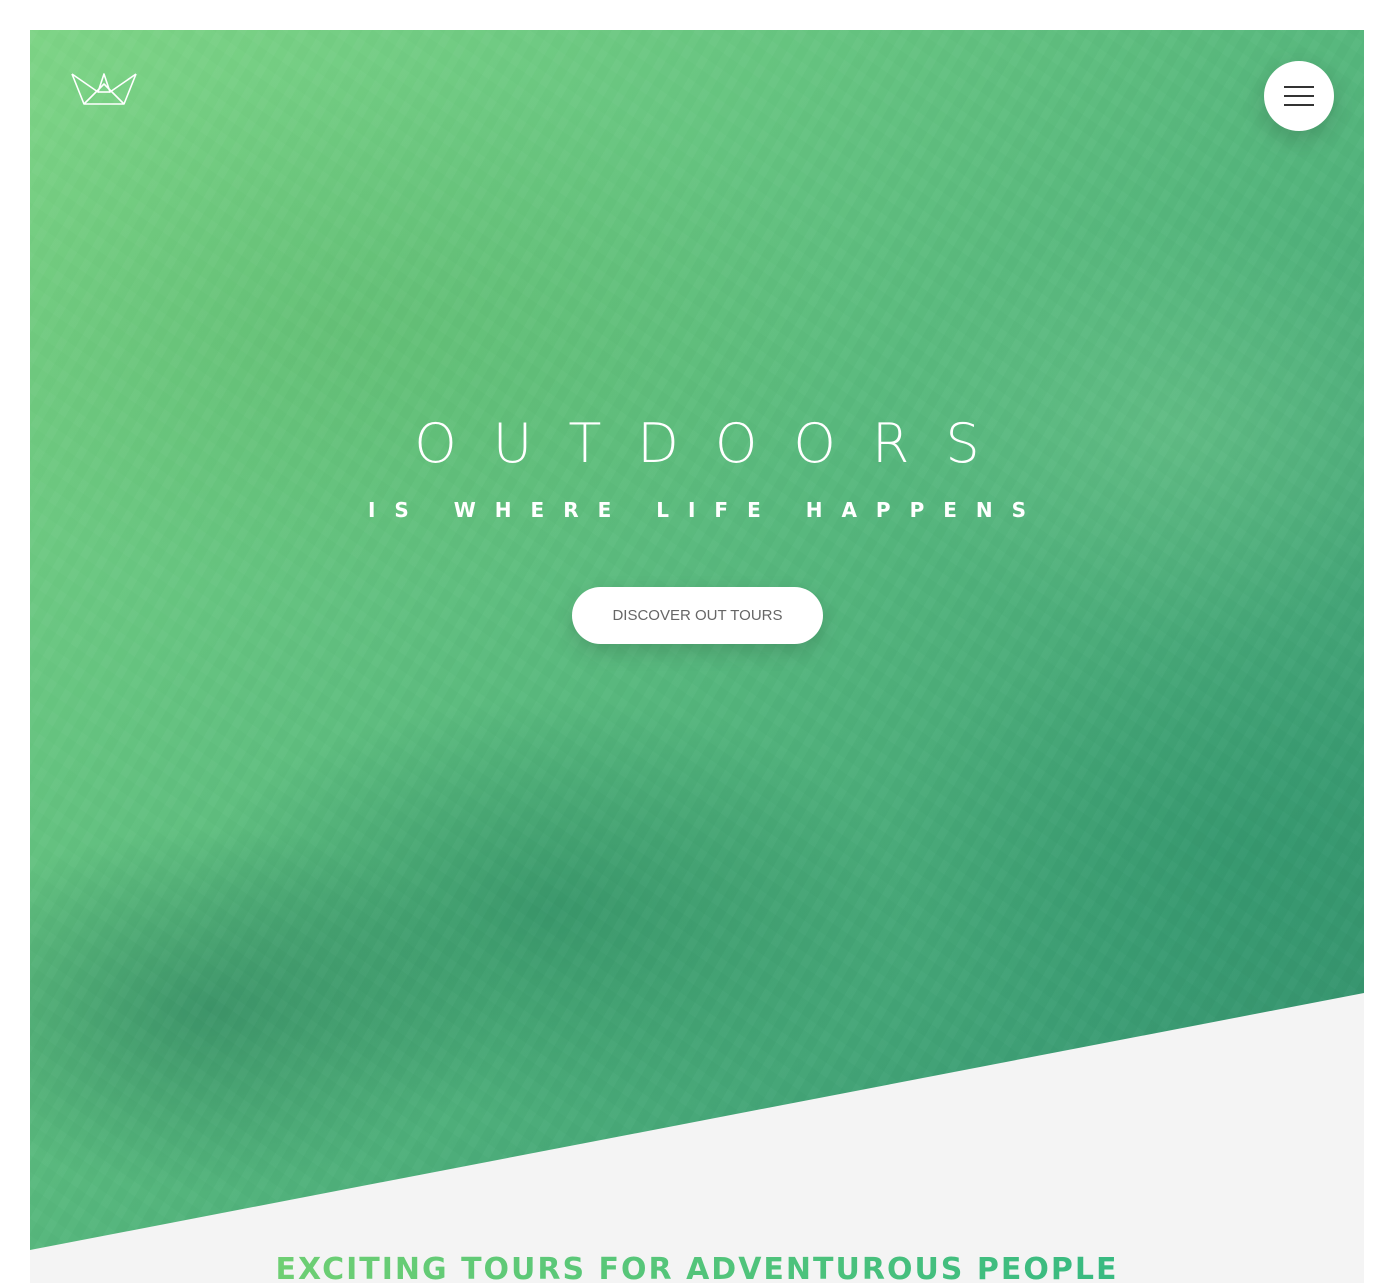 The height and width of the screenshot is (1283, 1396). Describe the element at coordinates (697, 615) in the screenshot. I see `discover-tours-button: DISCOVER OUT TOURS` at that location.